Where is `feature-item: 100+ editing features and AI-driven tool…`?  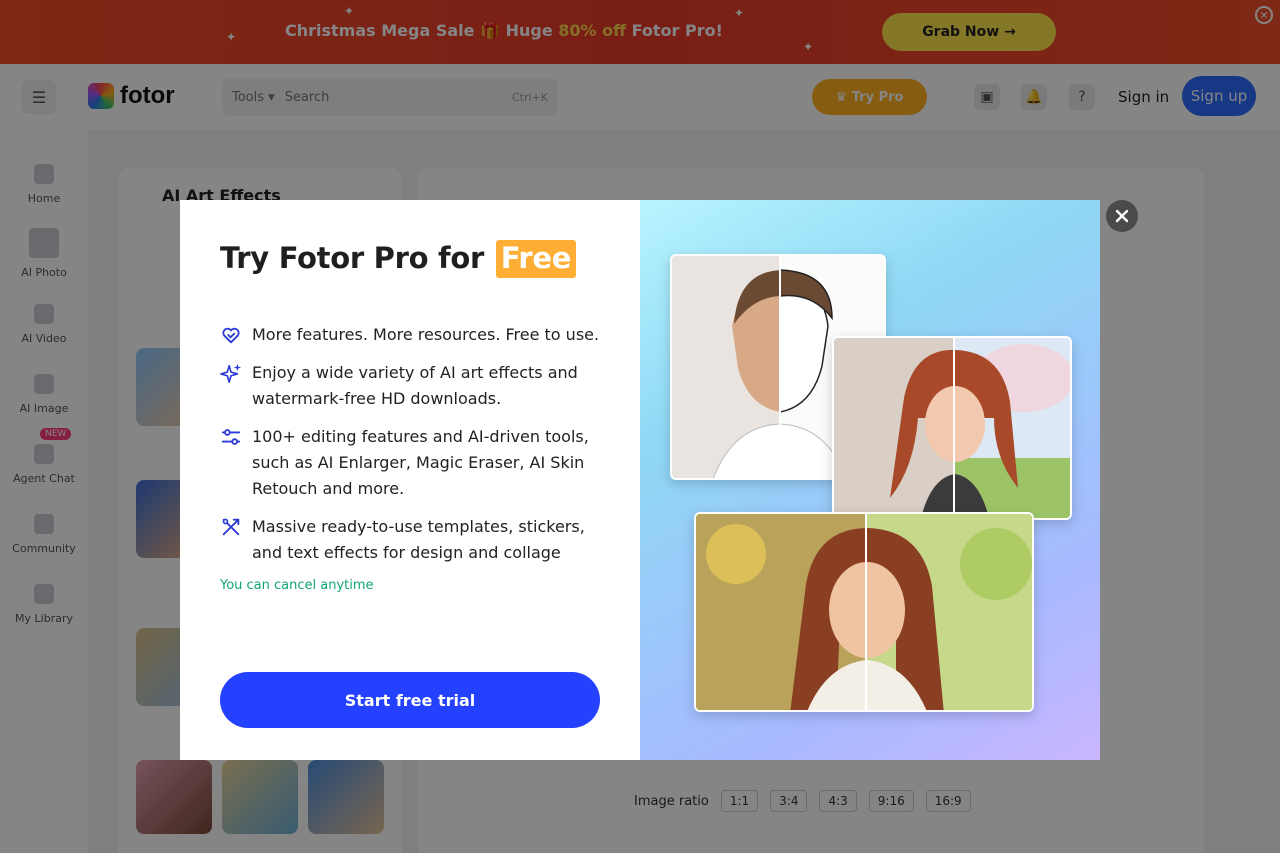
feature-item: 100+ editing features and AI-driven tool… is located at coordinates (415, 463).